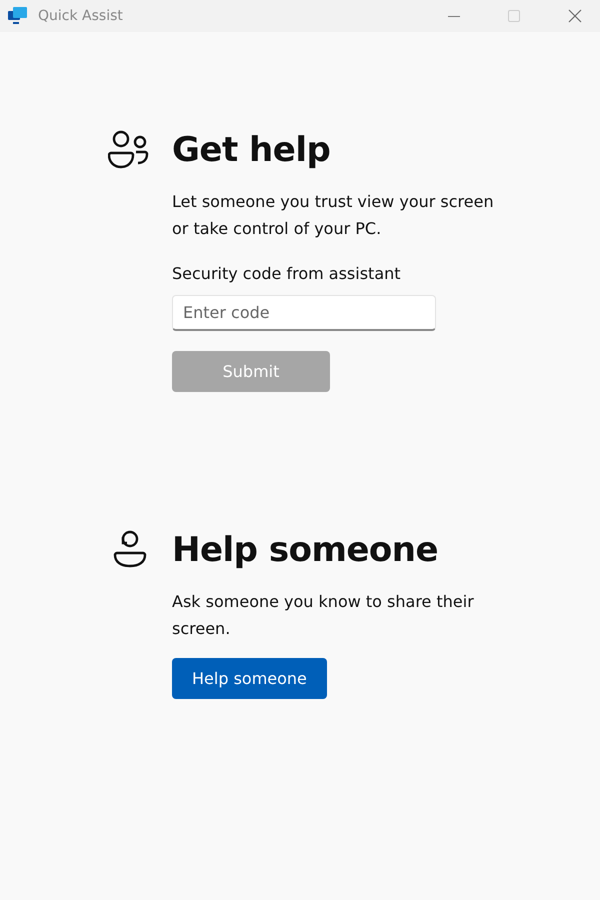  What do you see at coordinates (129, 150) in the screenshot?
I see `people-icon` at bounding box center [129, 150].